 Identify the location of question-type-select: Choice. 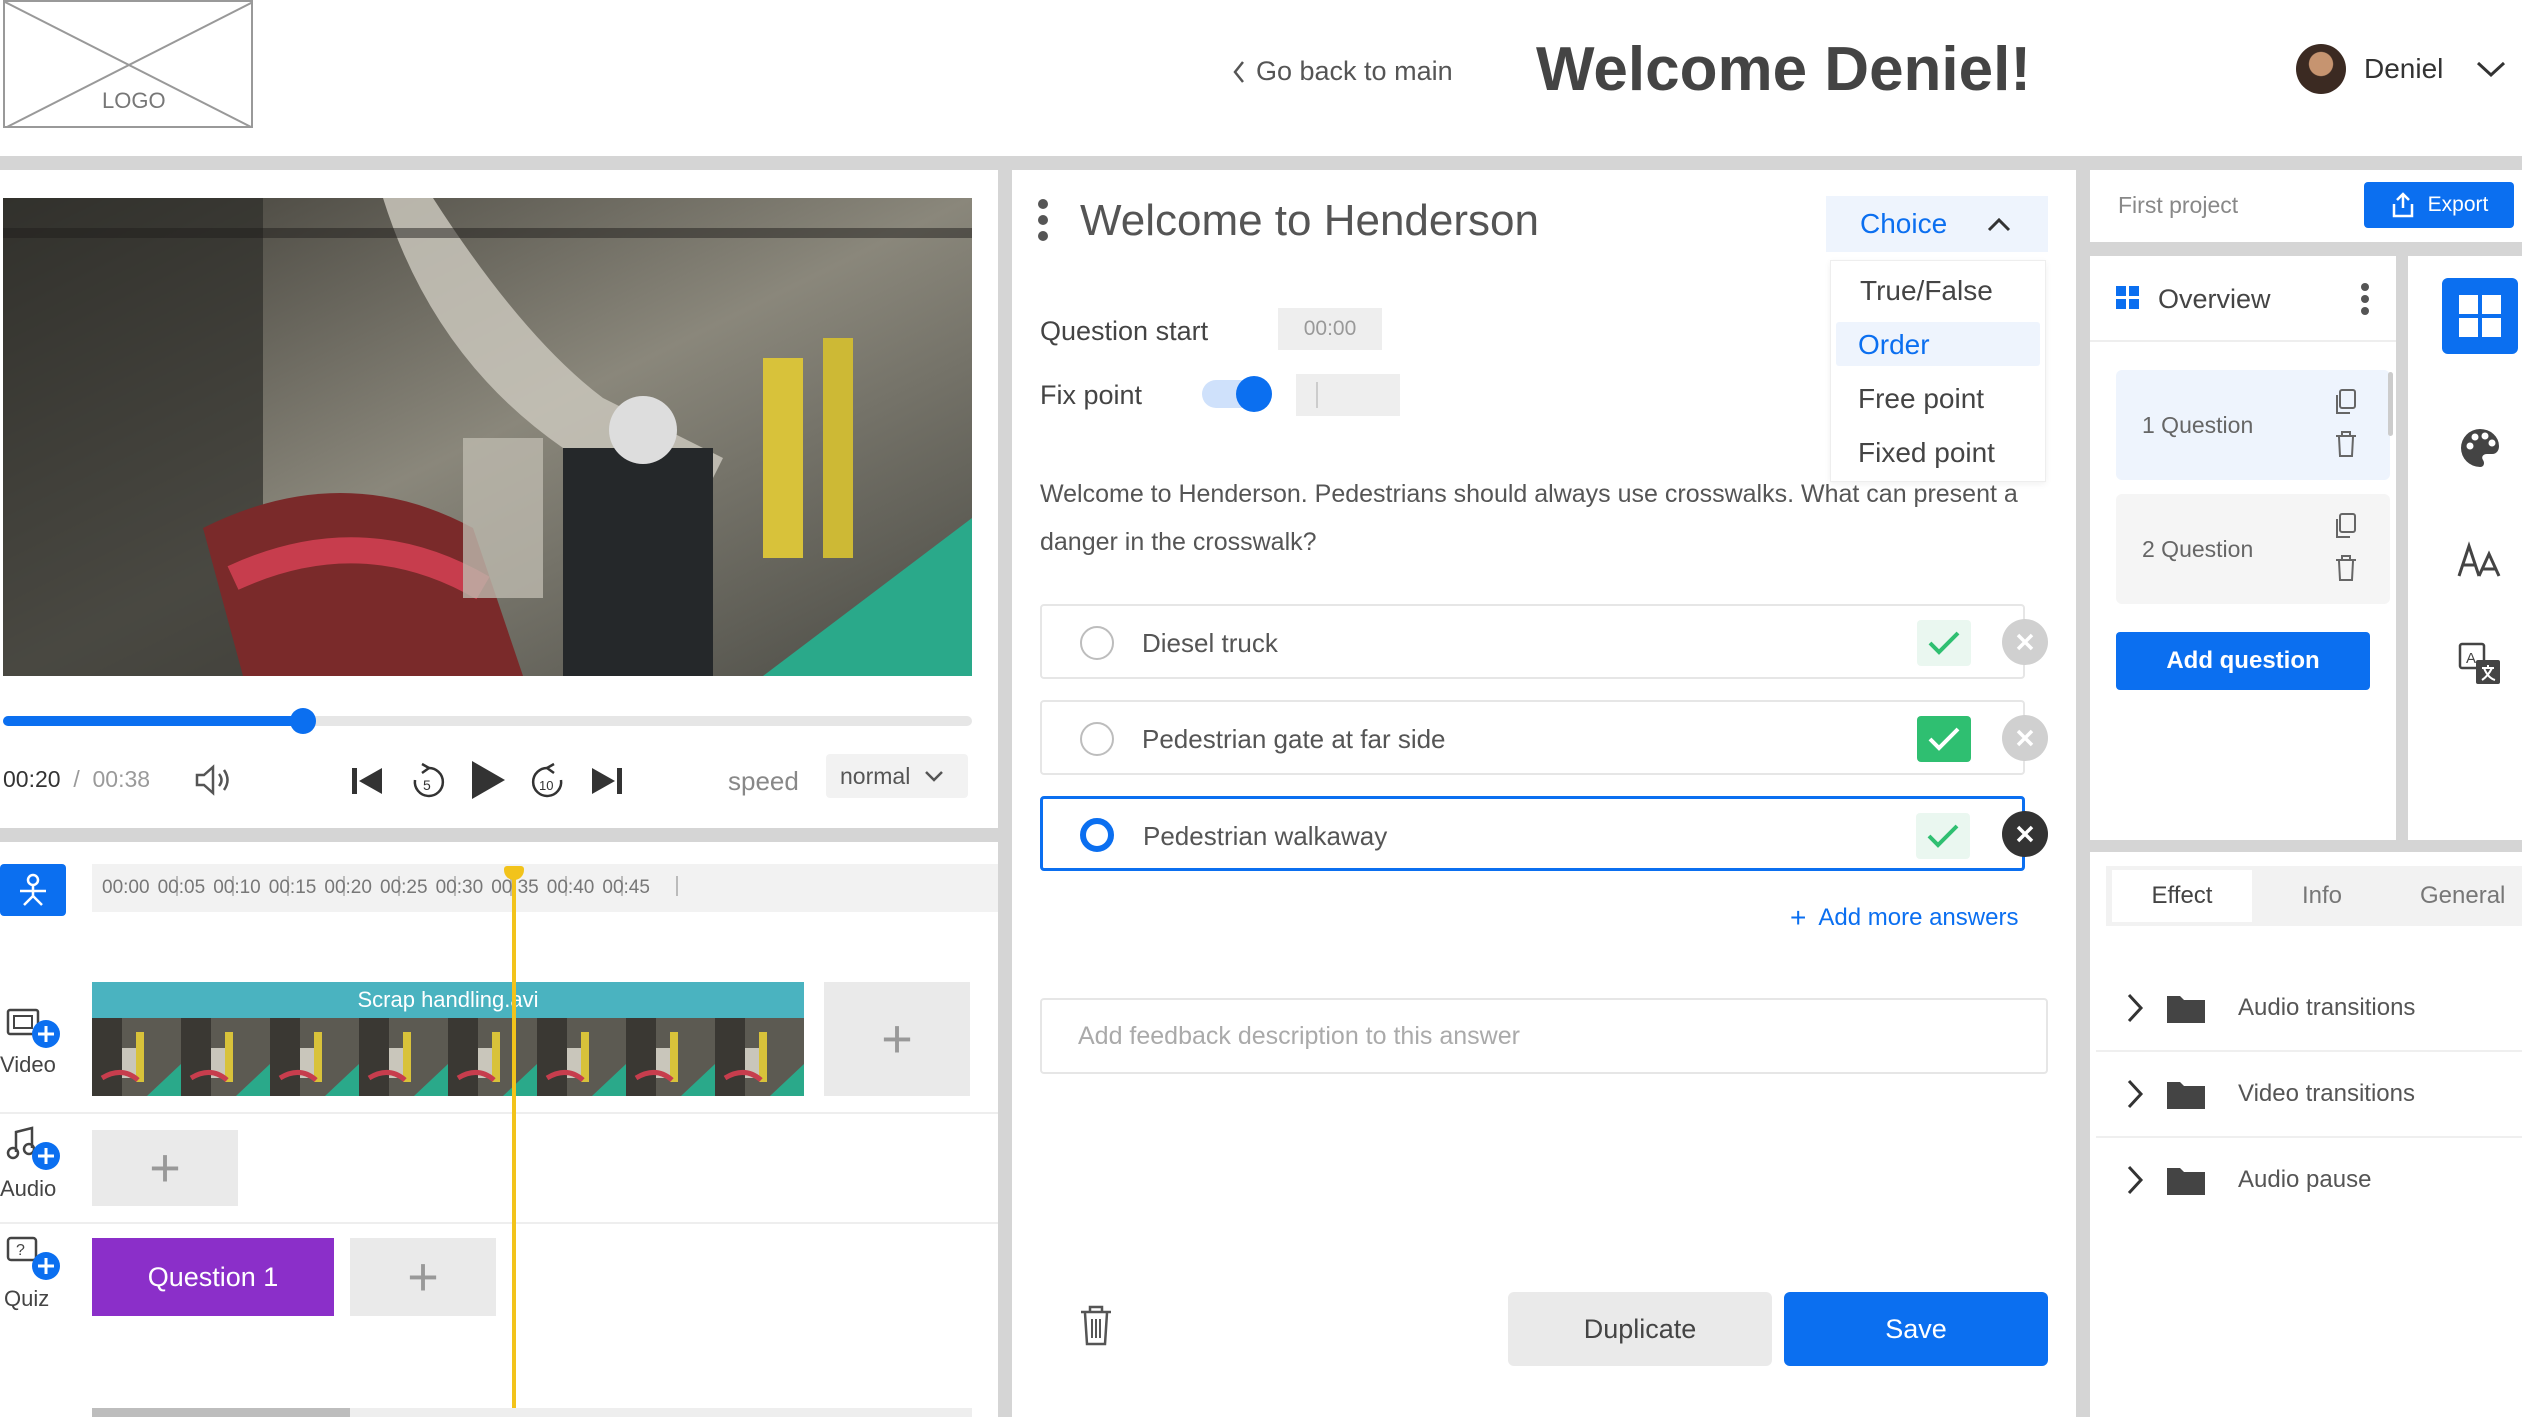
(1937, 224).